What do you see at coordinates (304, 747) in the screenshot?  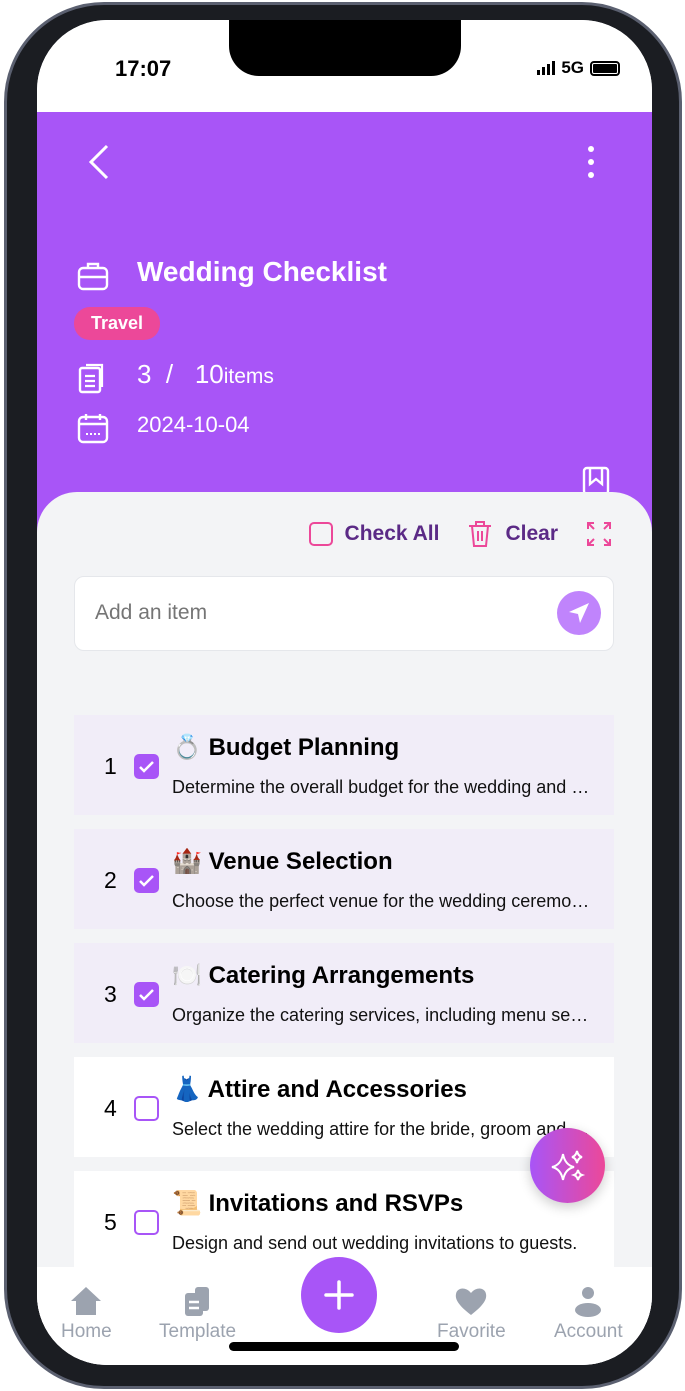 I see `item-title: Budget Planning` at bounding box center [304, 747].